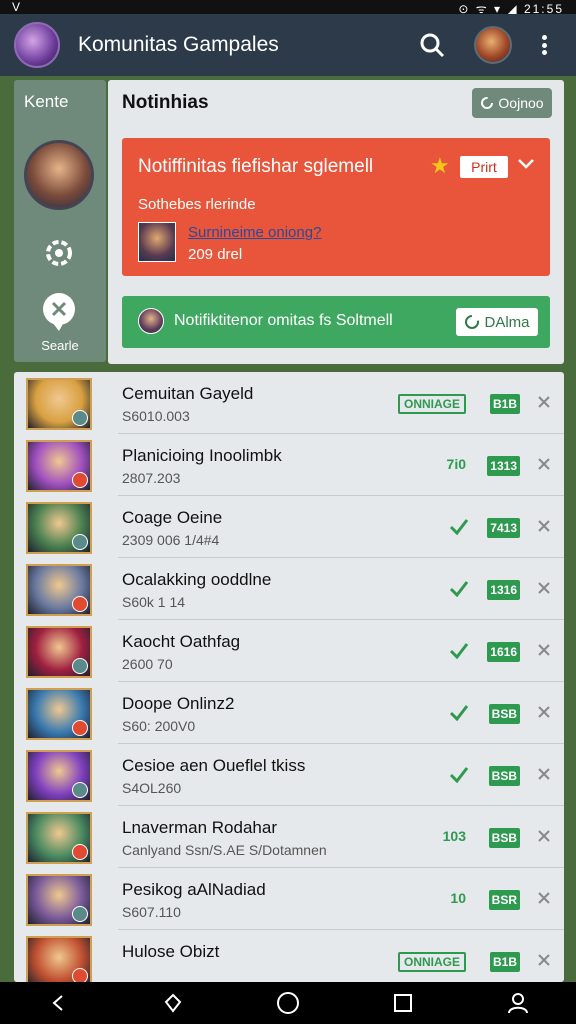 The height and width of the screenshot is (1024, 576). Describe the element at coordinates (157, 242) in the screenshot. I see `alert-avatar` at that location.